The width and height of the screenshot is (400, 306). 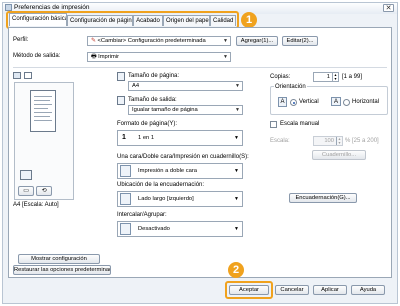 What do you see at coordinates (152, 100) in the screenshot?
I see `output-size-label: Tamaño de salida:` at bounding box center [152, 100].